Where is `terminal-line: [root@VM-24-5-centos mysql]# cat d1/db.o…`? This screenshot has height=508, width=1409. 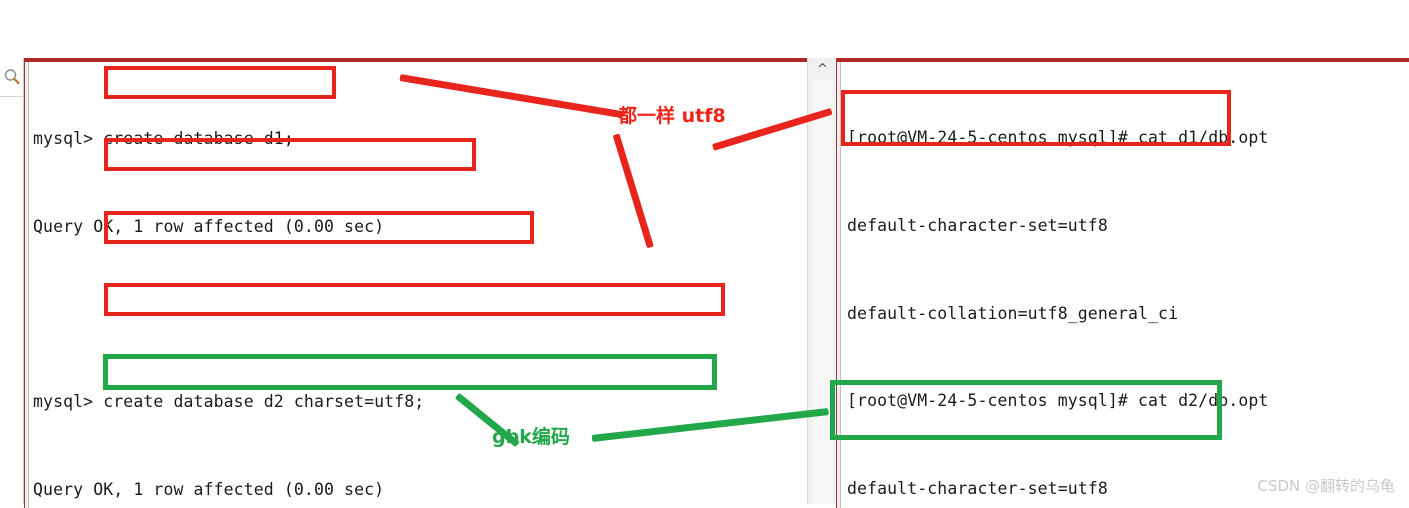
terminal-line: [root@VM-24-5-centos mysql]# cat d1/db.o… is located at coordinates (1058, 138).